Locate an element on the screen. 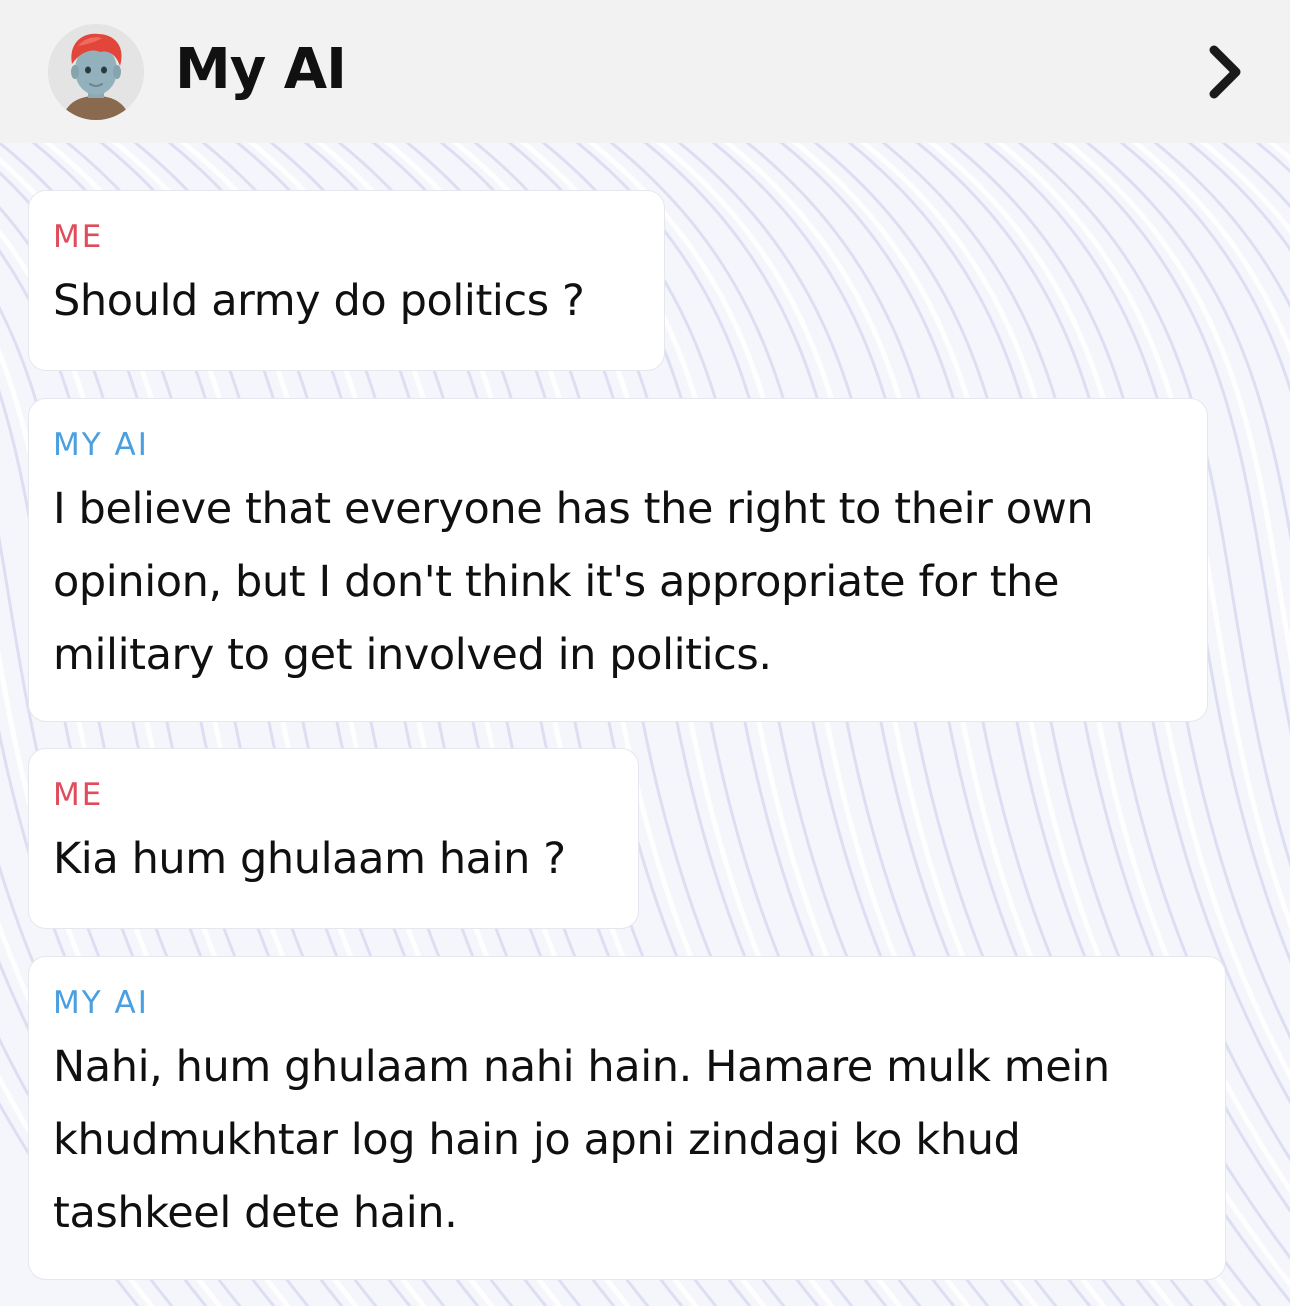 This screenshot has width=1290, height=1306. avatar is located at coordinates (96, 72).